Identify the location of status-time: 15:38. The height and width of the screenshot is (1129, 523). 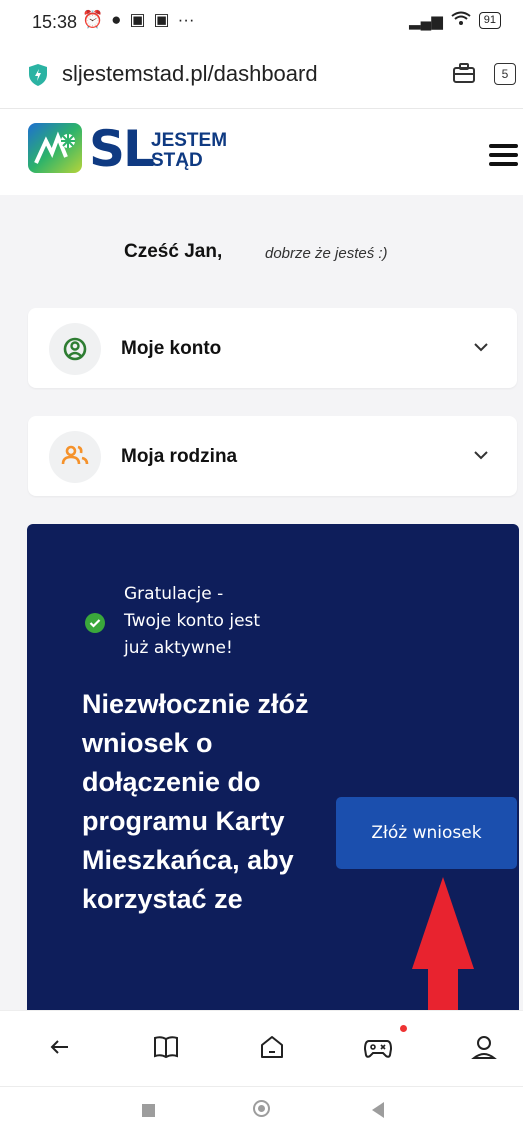
(55, 22).